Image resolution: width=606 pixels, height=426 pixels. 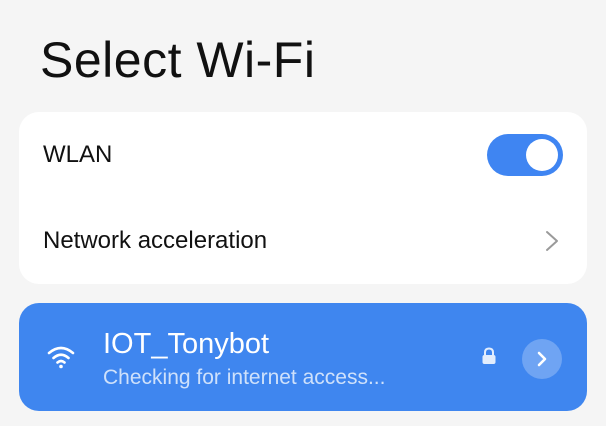 What do you see at coordinates (78, 154) in the screenshot?
I see `wlan-label: WLAN` at bounding box center [78, 154].